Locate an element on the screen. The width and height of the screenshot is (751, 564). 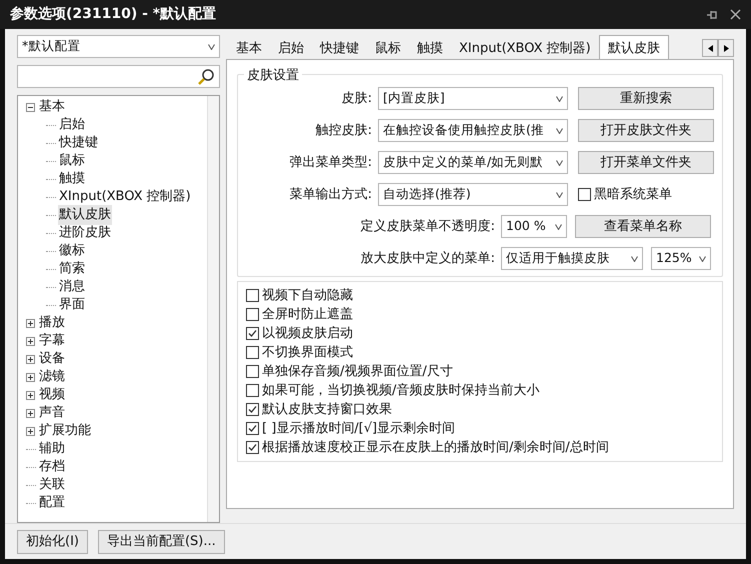
tree-item: 存档 is located at coordinates (52, 467).